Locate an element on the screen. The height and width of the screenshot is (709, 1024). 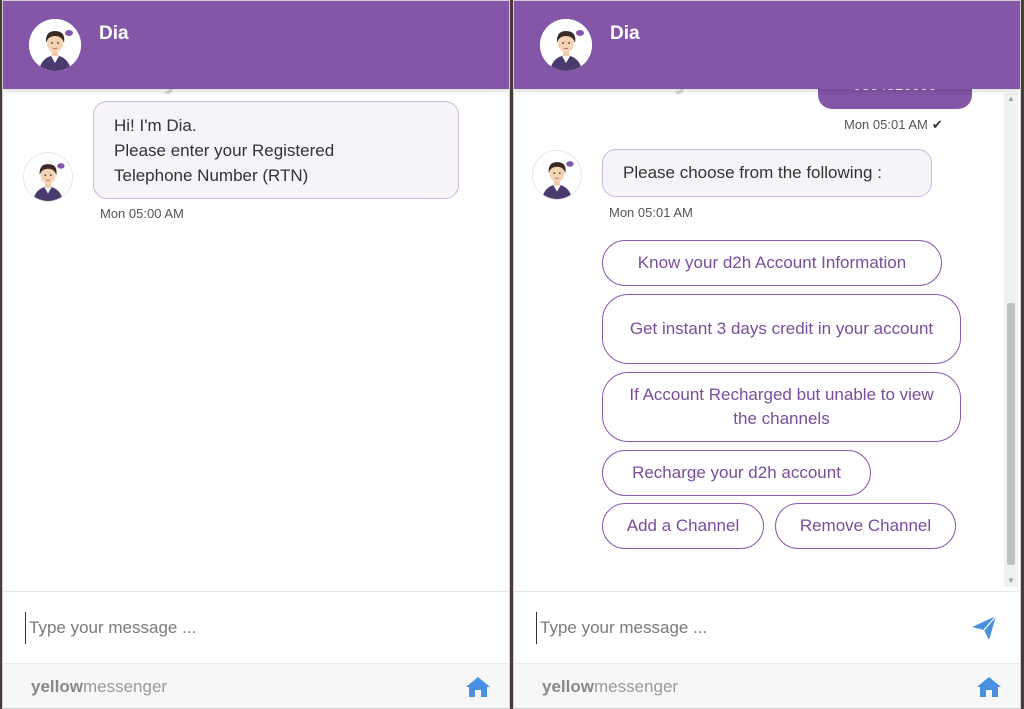
message-timestamp: Mon 05:00 AM is located at coordinates (142, 213).